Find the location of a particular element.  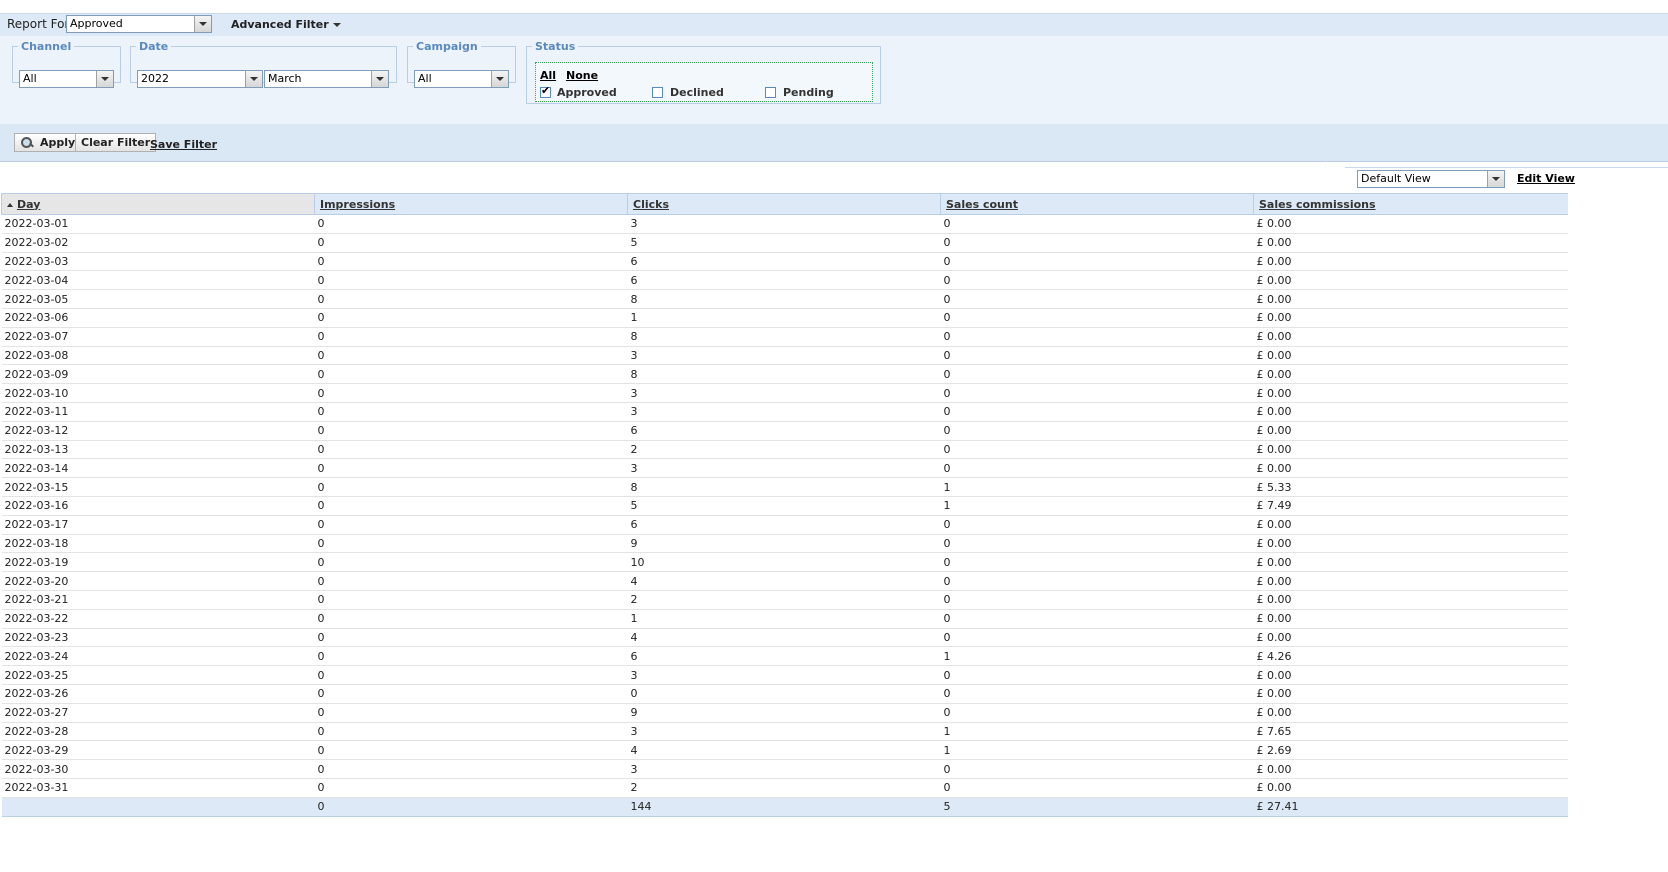

date-month-value: March is located at coordinates (285, 78).